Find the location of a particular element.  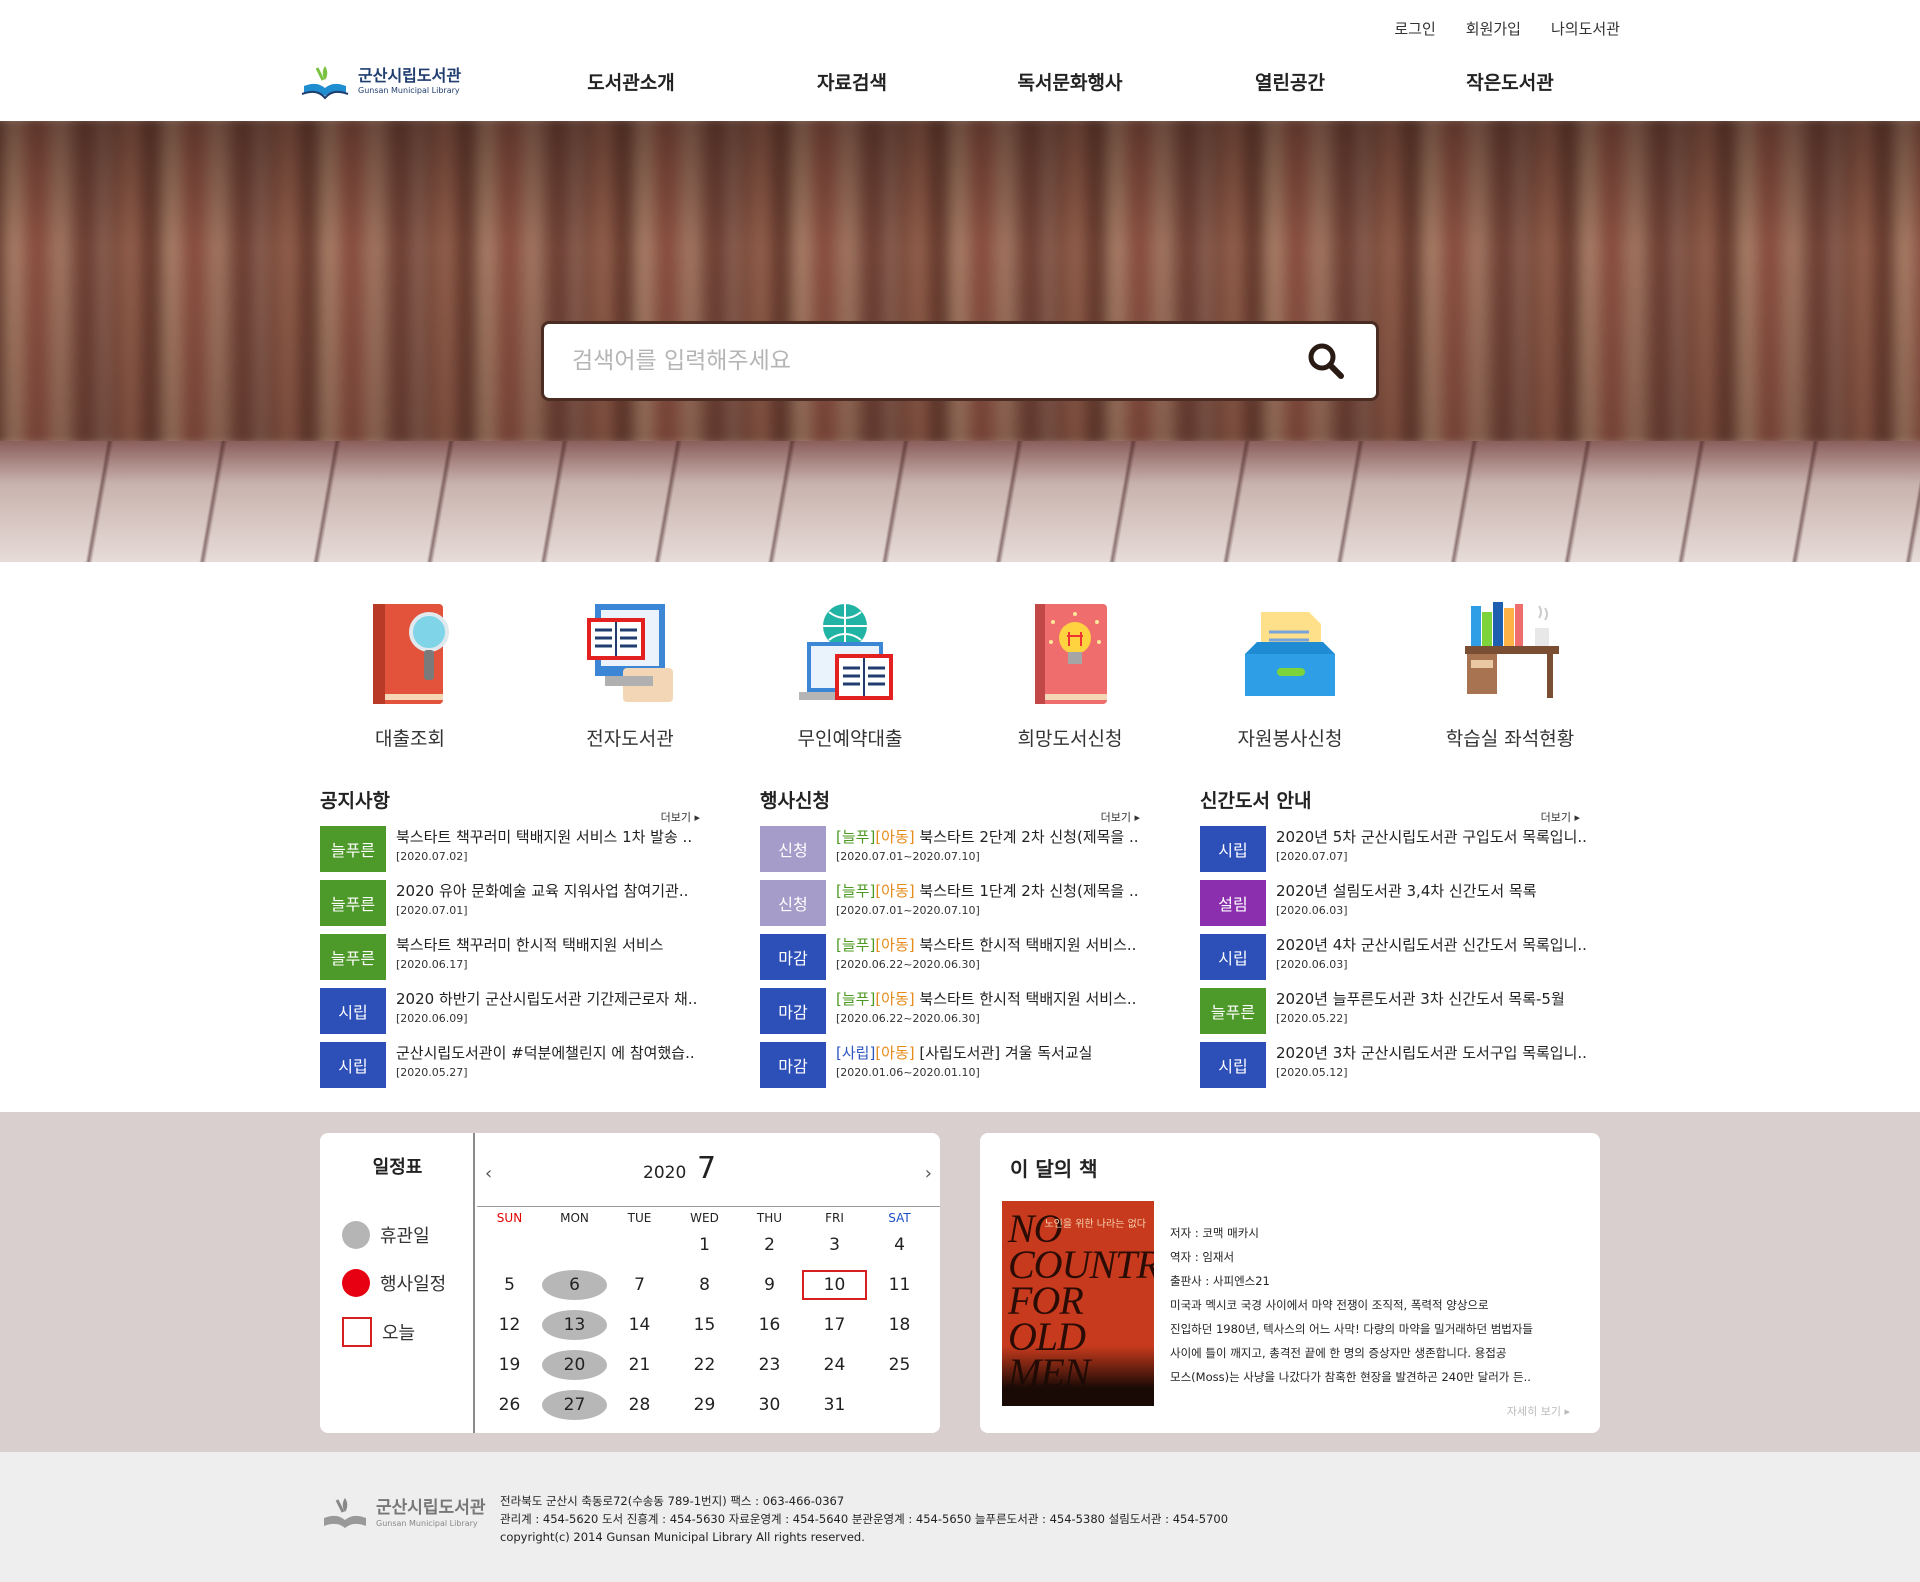

calendar-day-cell: 6 is located at coordinates (574, 1285).